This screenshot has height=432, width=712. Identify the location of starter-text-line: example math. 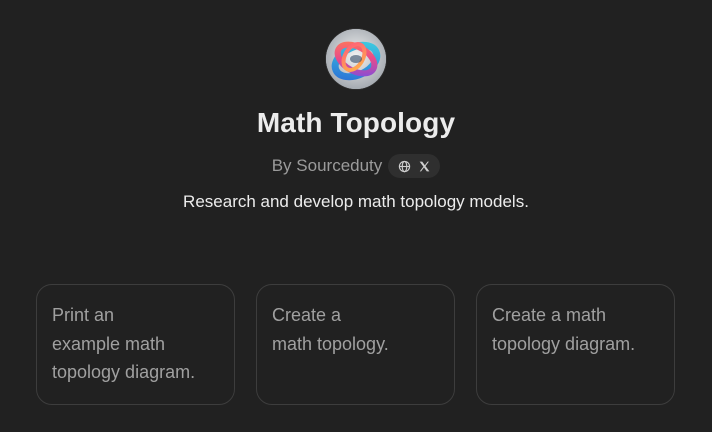
(109, 343).